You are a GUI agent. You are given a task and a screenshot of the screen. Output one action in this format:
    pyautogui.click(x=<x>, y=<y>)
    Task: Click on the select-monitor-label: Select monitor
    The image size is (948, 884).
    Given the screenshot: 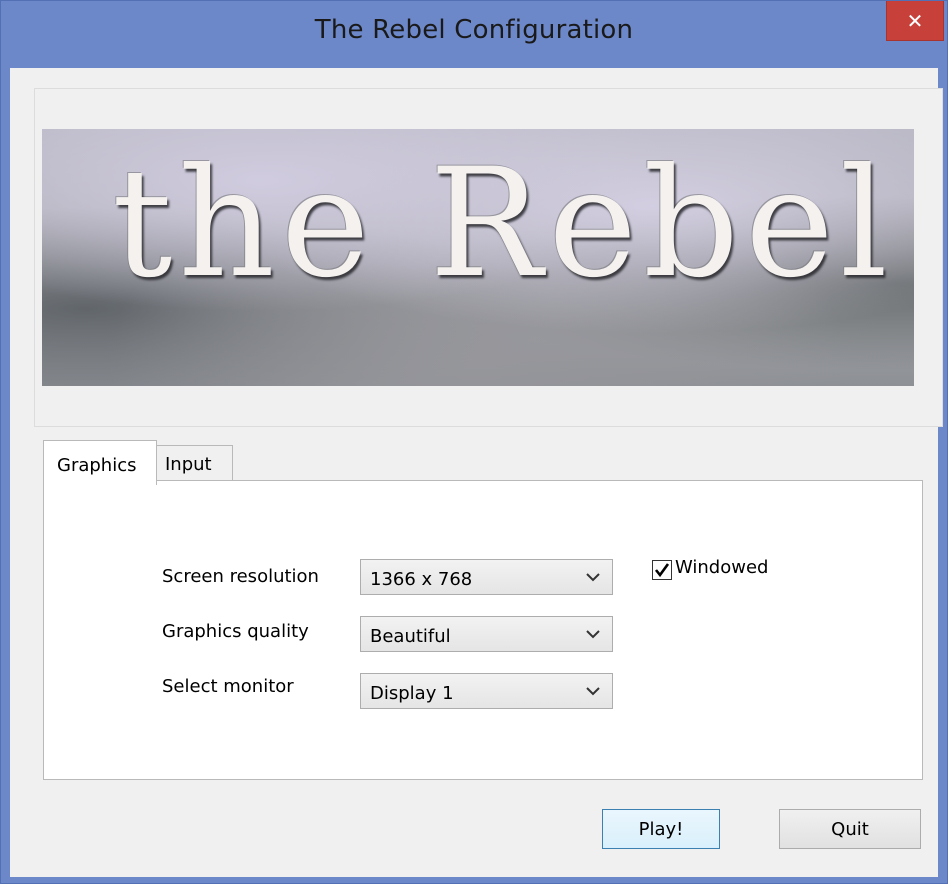 What is the action you would take?
    pyautogui.click(x=228, y=686)
    